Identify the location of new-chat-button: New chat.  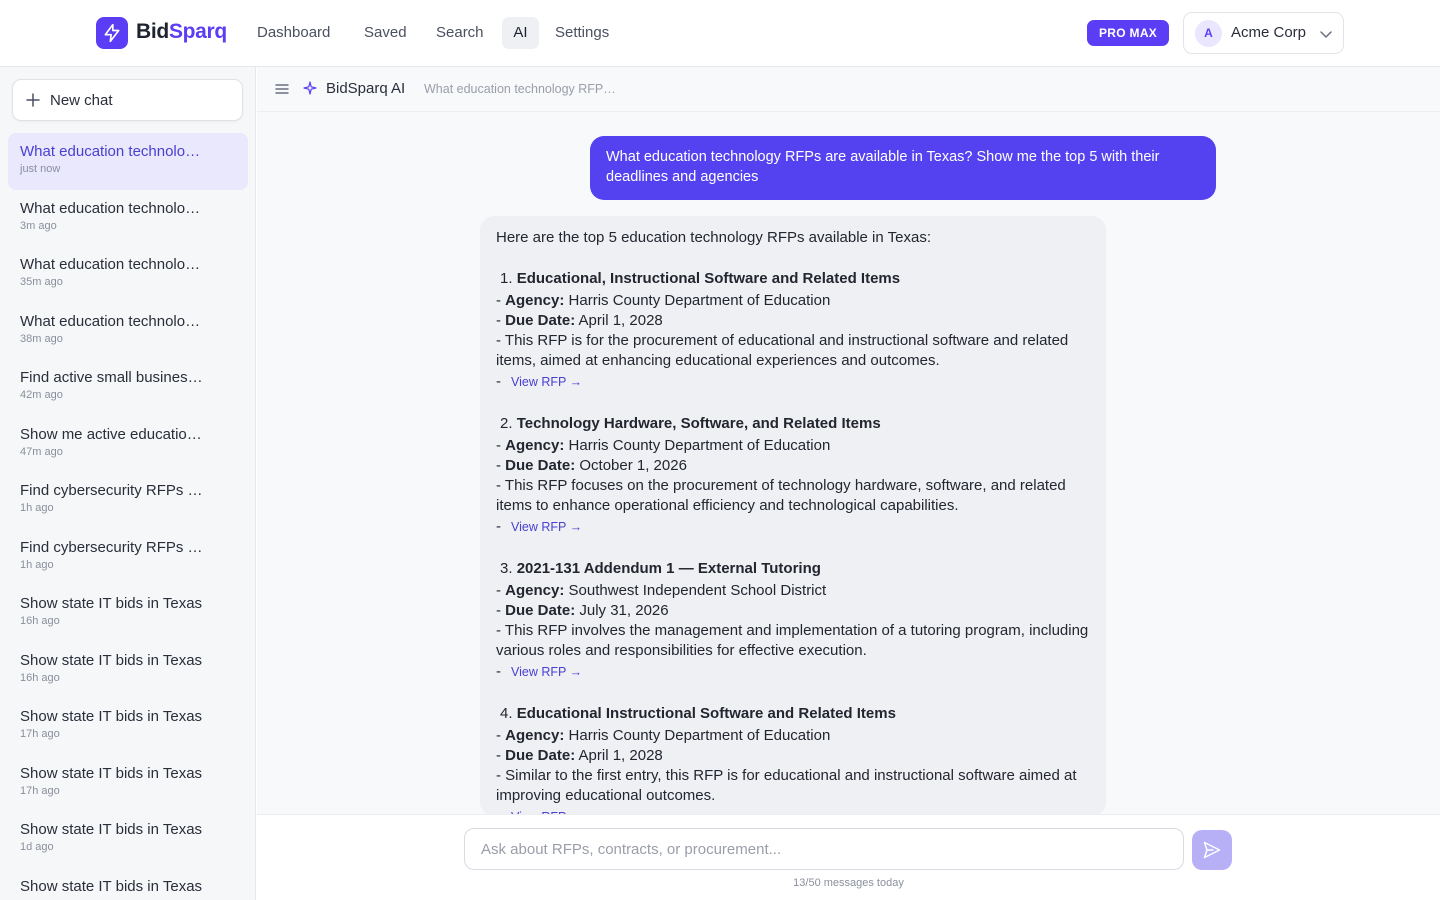
(127, 100).